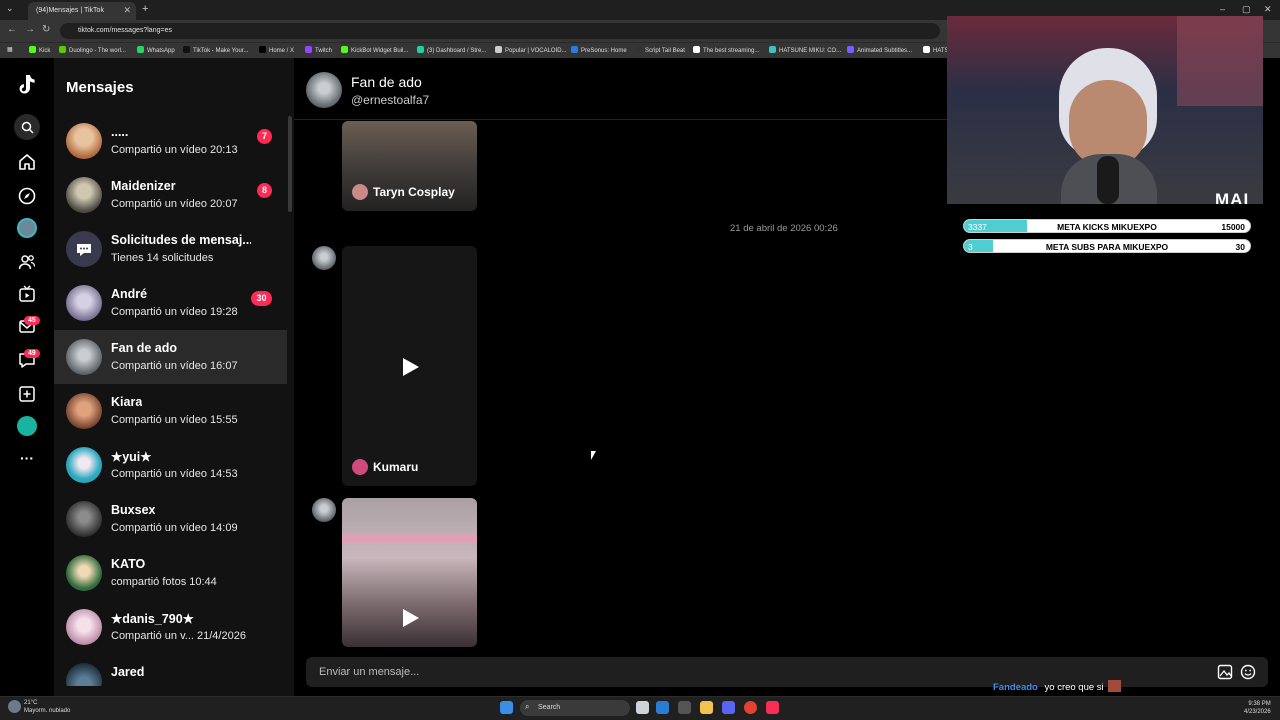 This screenshot has width=1280, height=720. I want to click on conversation-item: ★danis_790★ Compartió un v... 21/4/2026, so click(170, 627).